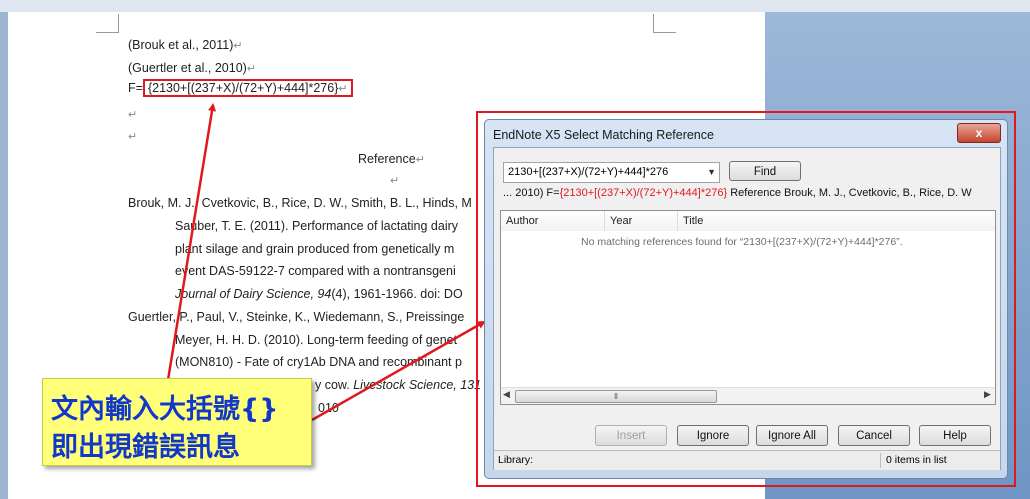 Image resolution: width=1030 pixels, height=499 pixels. I want to click on ignore-all-button: Ignore All, so click(792, 435).